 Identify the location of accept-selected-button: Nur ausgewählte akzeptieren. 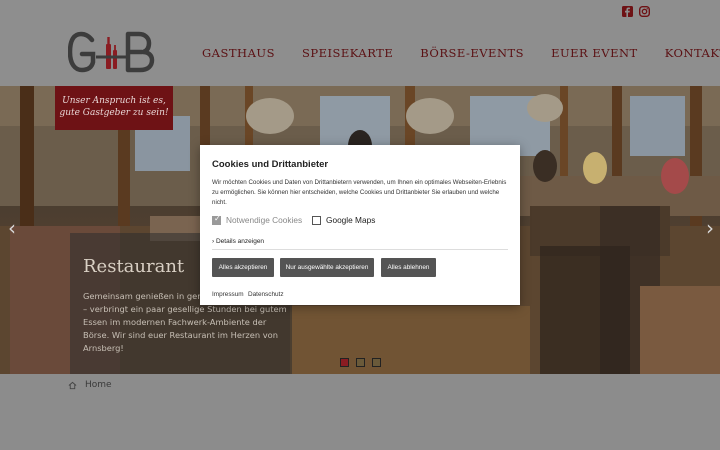
(327, 267).